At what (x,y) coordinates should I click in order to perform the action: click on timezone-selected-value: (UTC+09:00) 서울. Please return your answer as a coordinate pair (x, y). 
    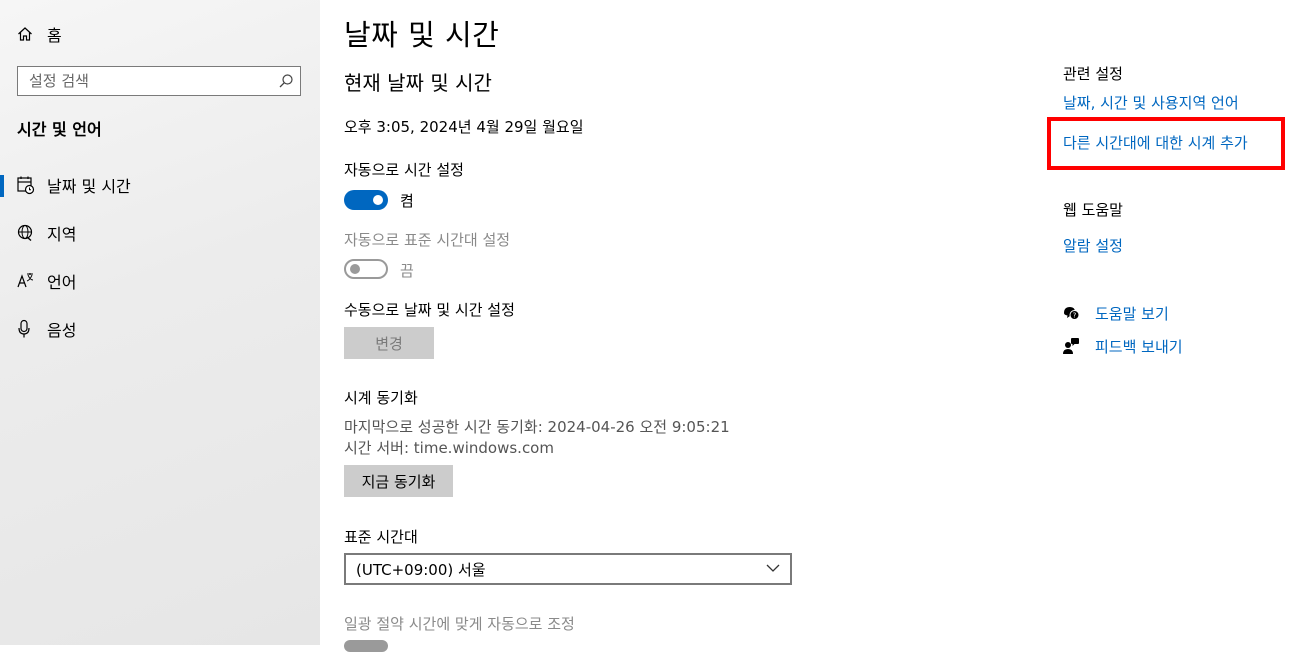
    Looking at the image, I should click on (421, 569).